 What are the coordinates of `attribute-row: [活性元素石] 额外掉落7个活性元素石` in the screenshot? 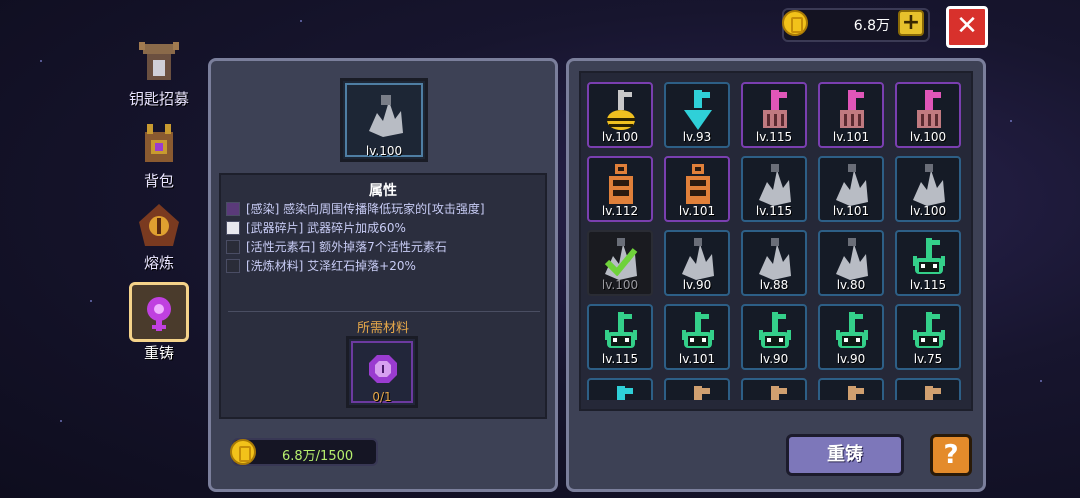 It's located at (336, 246).